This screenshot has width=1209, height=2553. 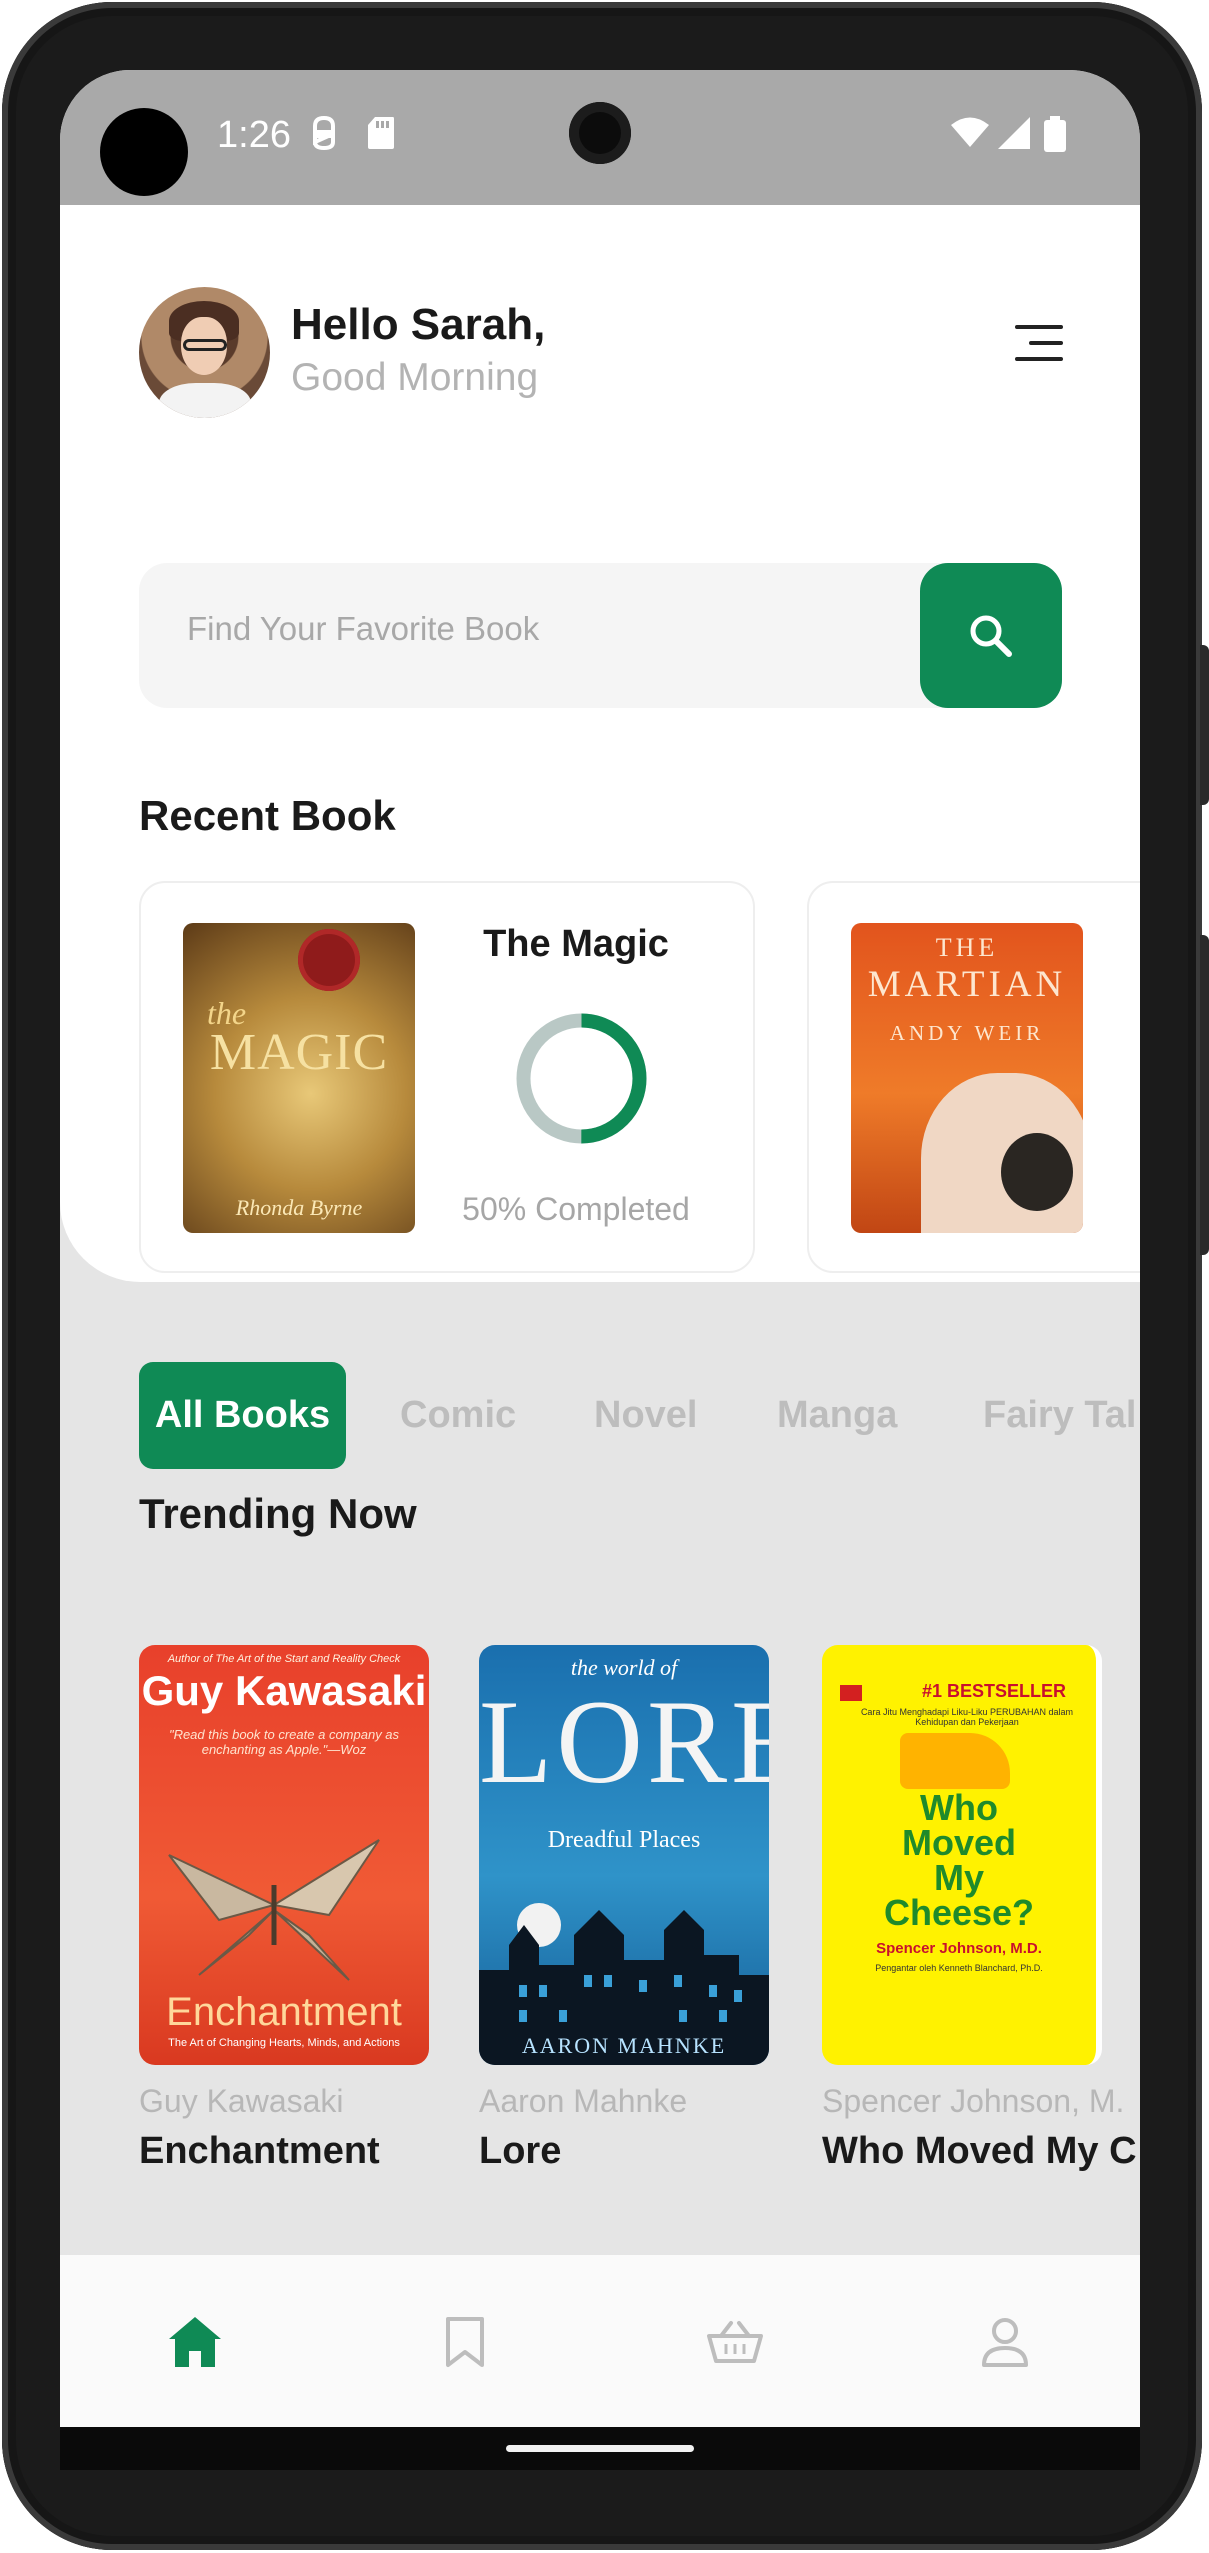 What do you see at coordinates (994, 1691) in the screenshot?
I see `cover-text-badge: #1 BESTSELLER` at bounding box center [994, 1691].